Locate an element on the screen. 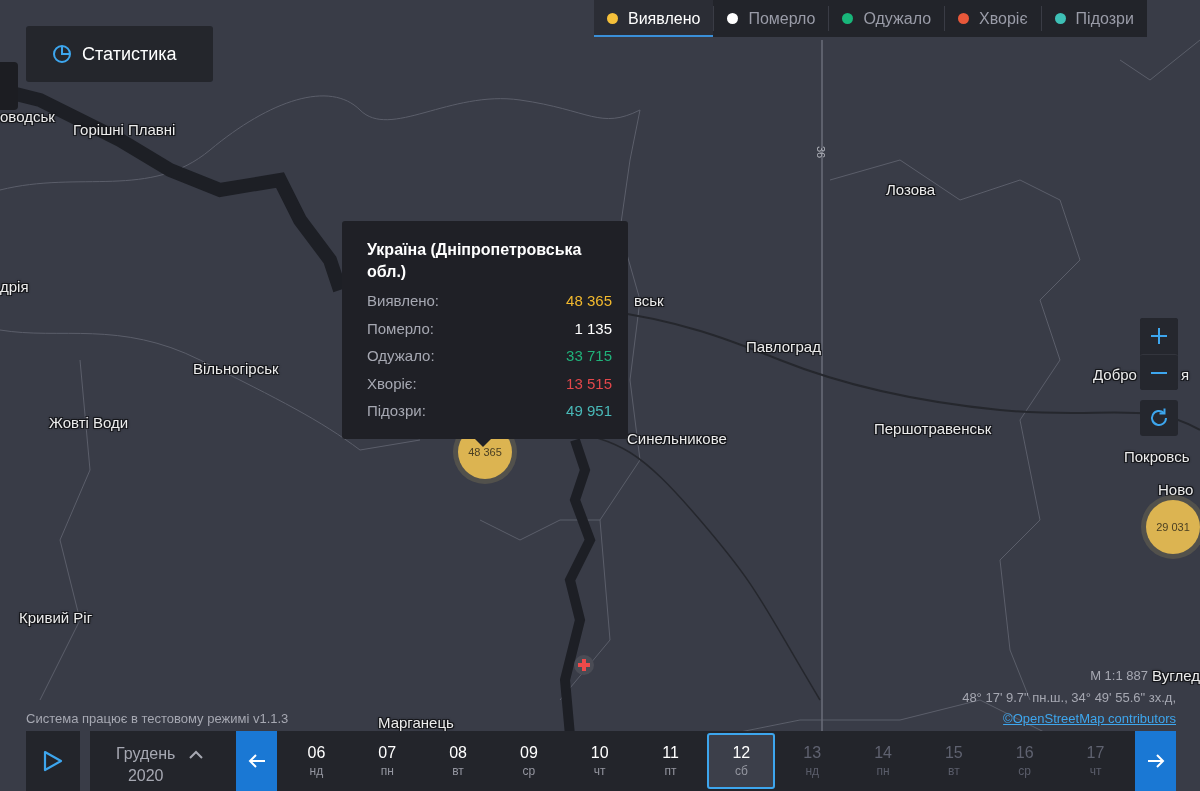 The image size is (1200, 791). play-button is located at coordinates (53, 761).